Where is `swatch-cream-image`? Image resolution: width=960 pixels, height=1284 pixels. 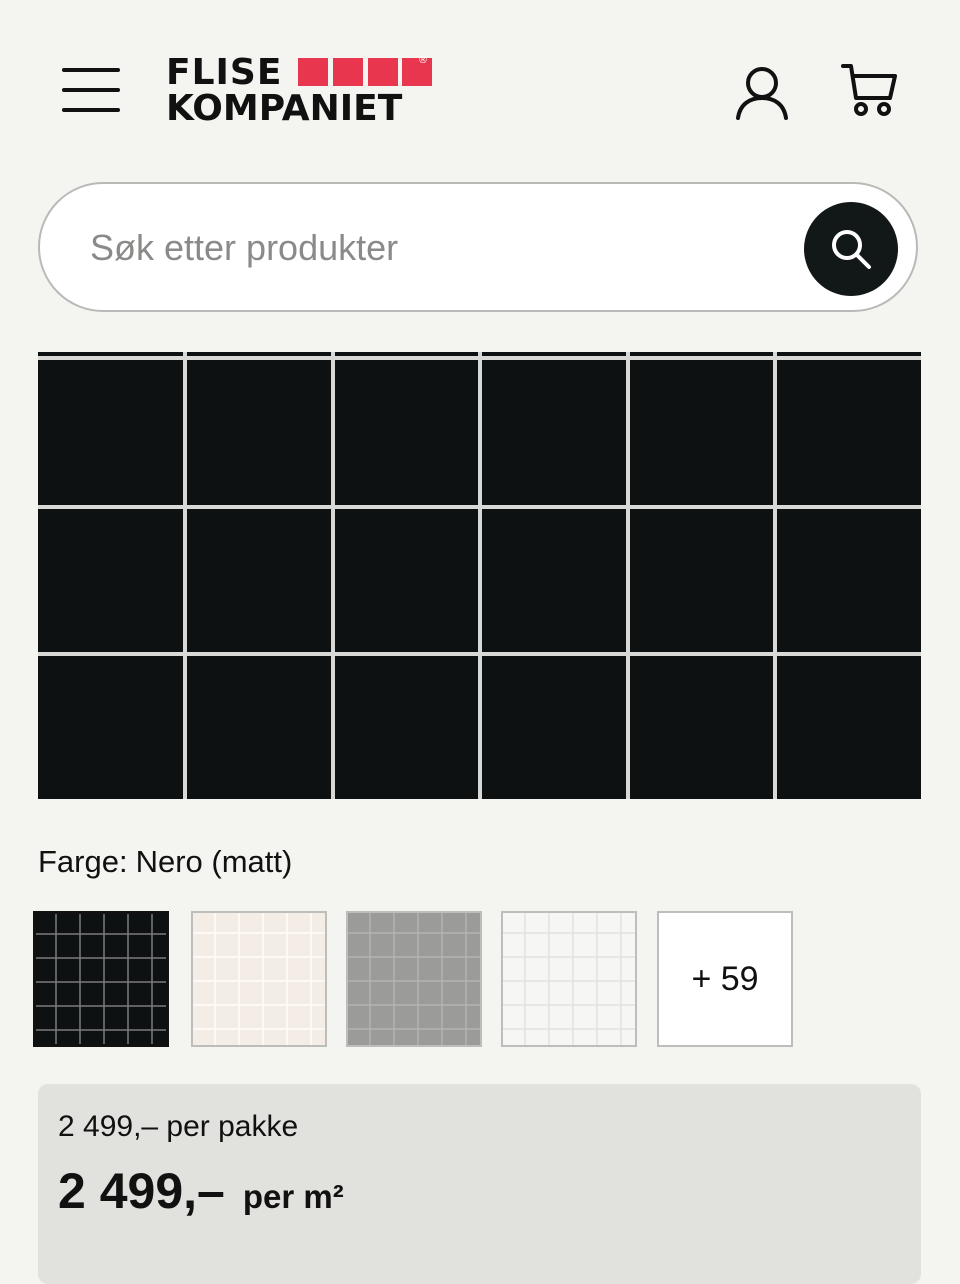
swatch-cream-image is located at coordinates (259, 979).